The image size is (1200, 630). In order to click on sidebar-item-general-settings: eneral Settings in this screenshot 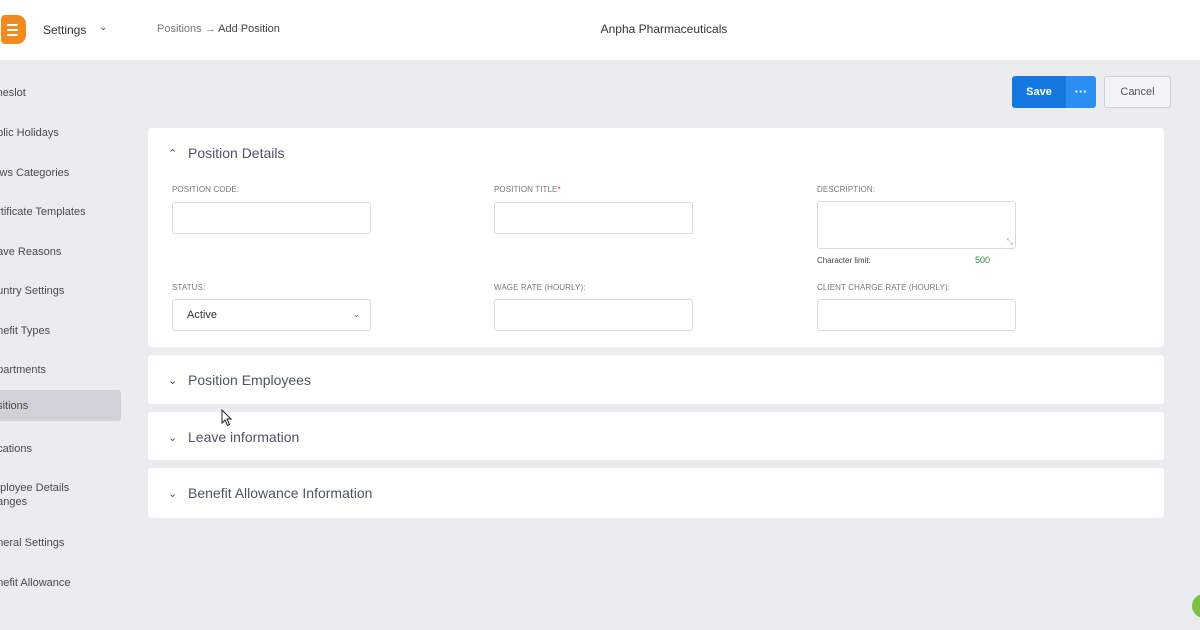, I will do `click(60, 543)`.